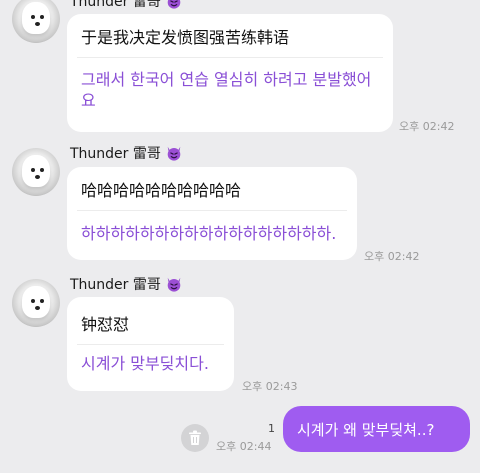 The image size is (480, 473). Describe the element at coordinates (161, 190) in the screenshot. I see `original-text: 哈哈哈哈哈哈哈哈哈哈` at that location.